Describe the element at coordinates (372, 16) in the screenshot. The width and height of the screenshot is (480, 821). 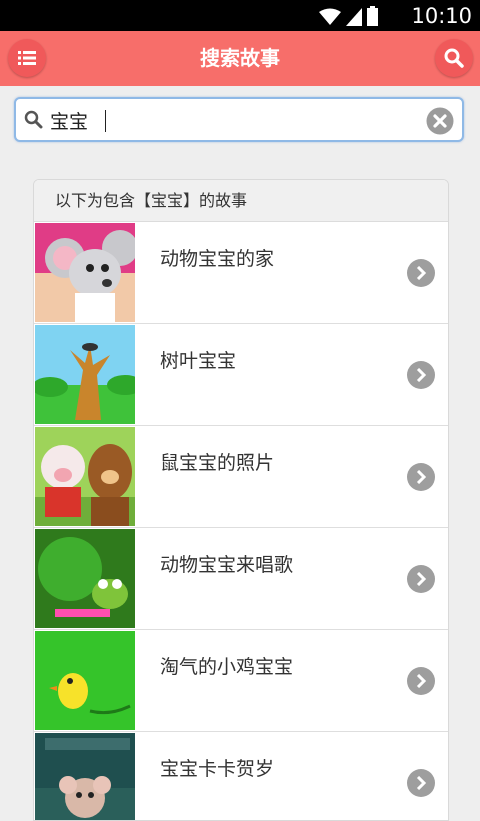
I see `battery-icon` at that location.